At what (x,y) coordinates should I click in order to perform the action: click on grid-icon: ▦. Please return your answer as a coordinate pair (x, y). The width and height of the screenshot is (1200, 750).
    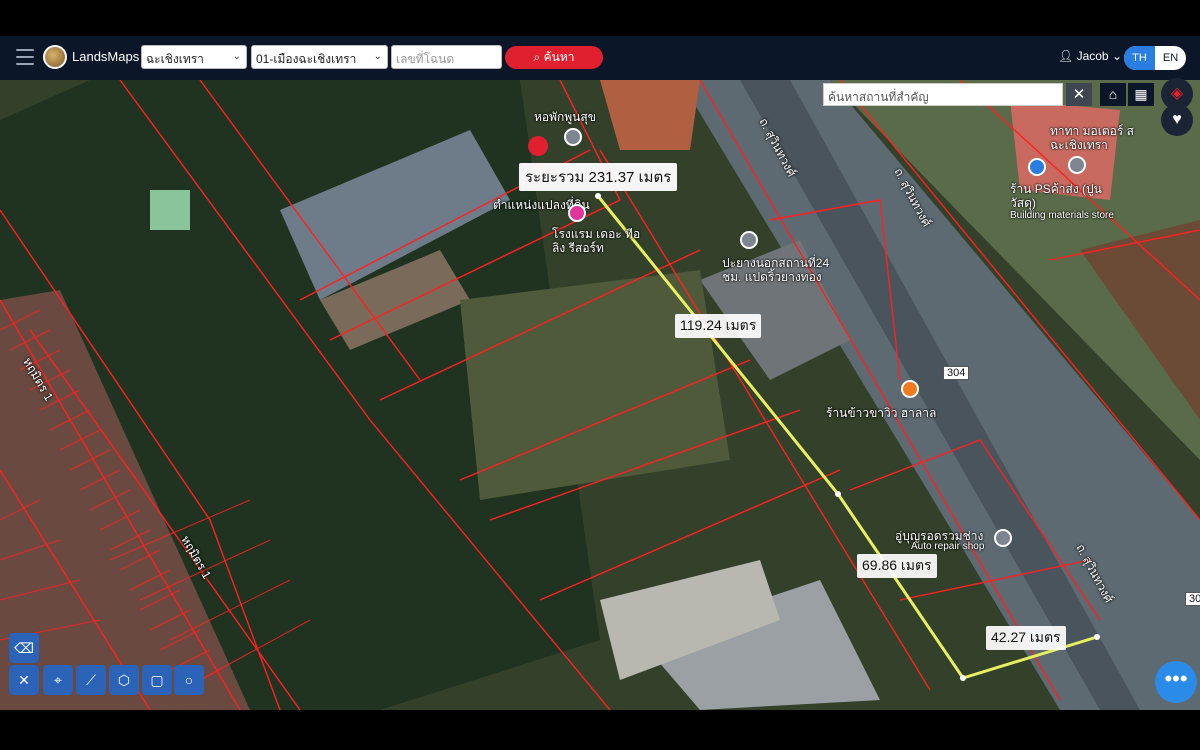
    Looking at the image, I should click on (1141, 94).